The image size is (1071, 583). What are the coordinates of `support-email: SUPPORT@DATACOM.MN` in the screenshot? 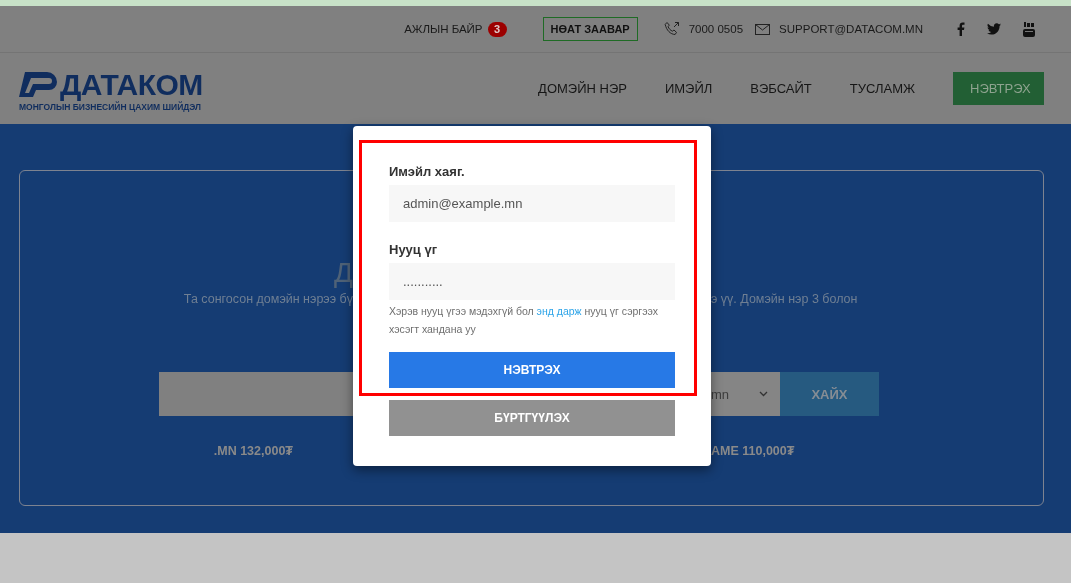 It's located at (851, 29).